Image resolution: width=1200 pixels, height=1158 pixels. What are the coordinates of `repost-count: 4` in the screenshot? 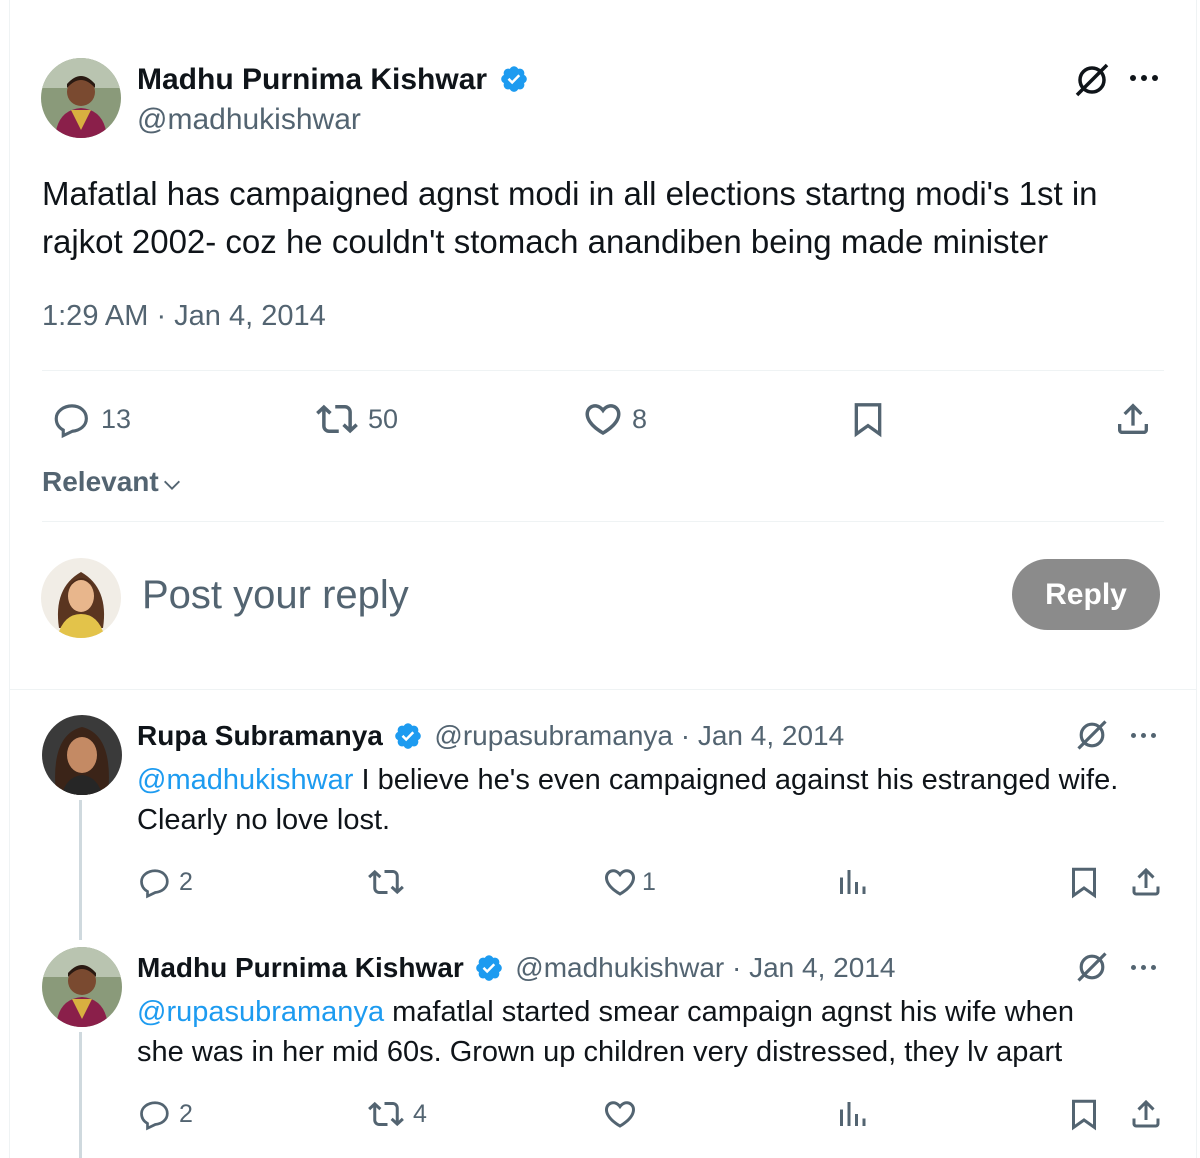 It's located at (420, 1113).